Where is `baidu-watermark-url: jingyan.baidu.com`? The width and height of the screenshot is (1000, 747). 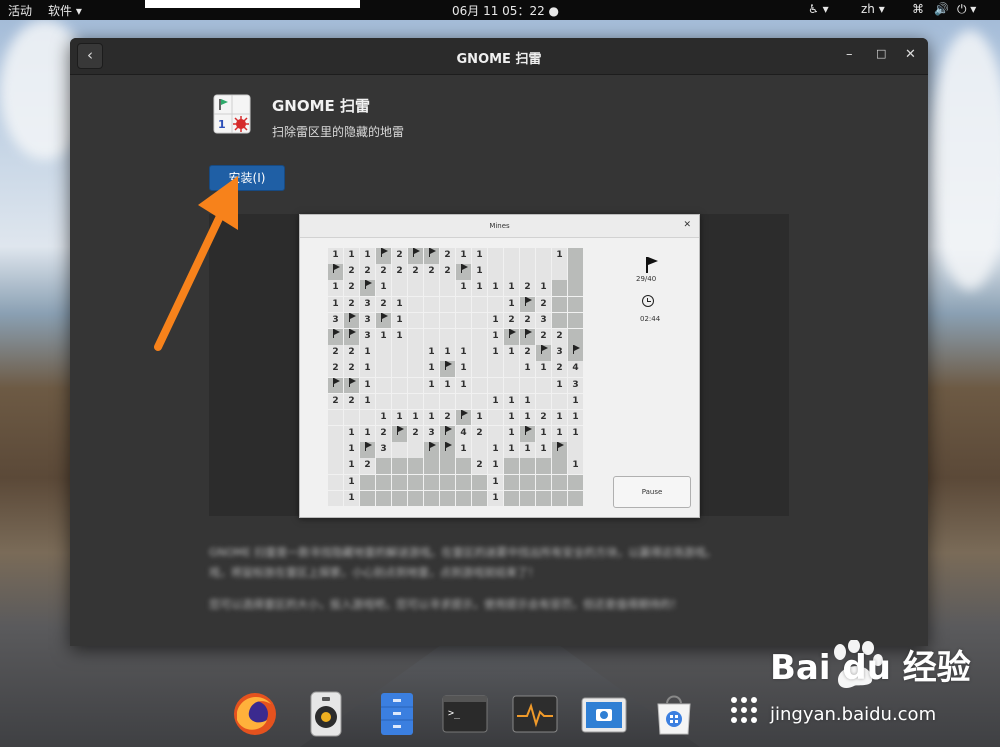
baidu-watermark-url: jingyan.baidu.com is located at coordinates (853, 714).